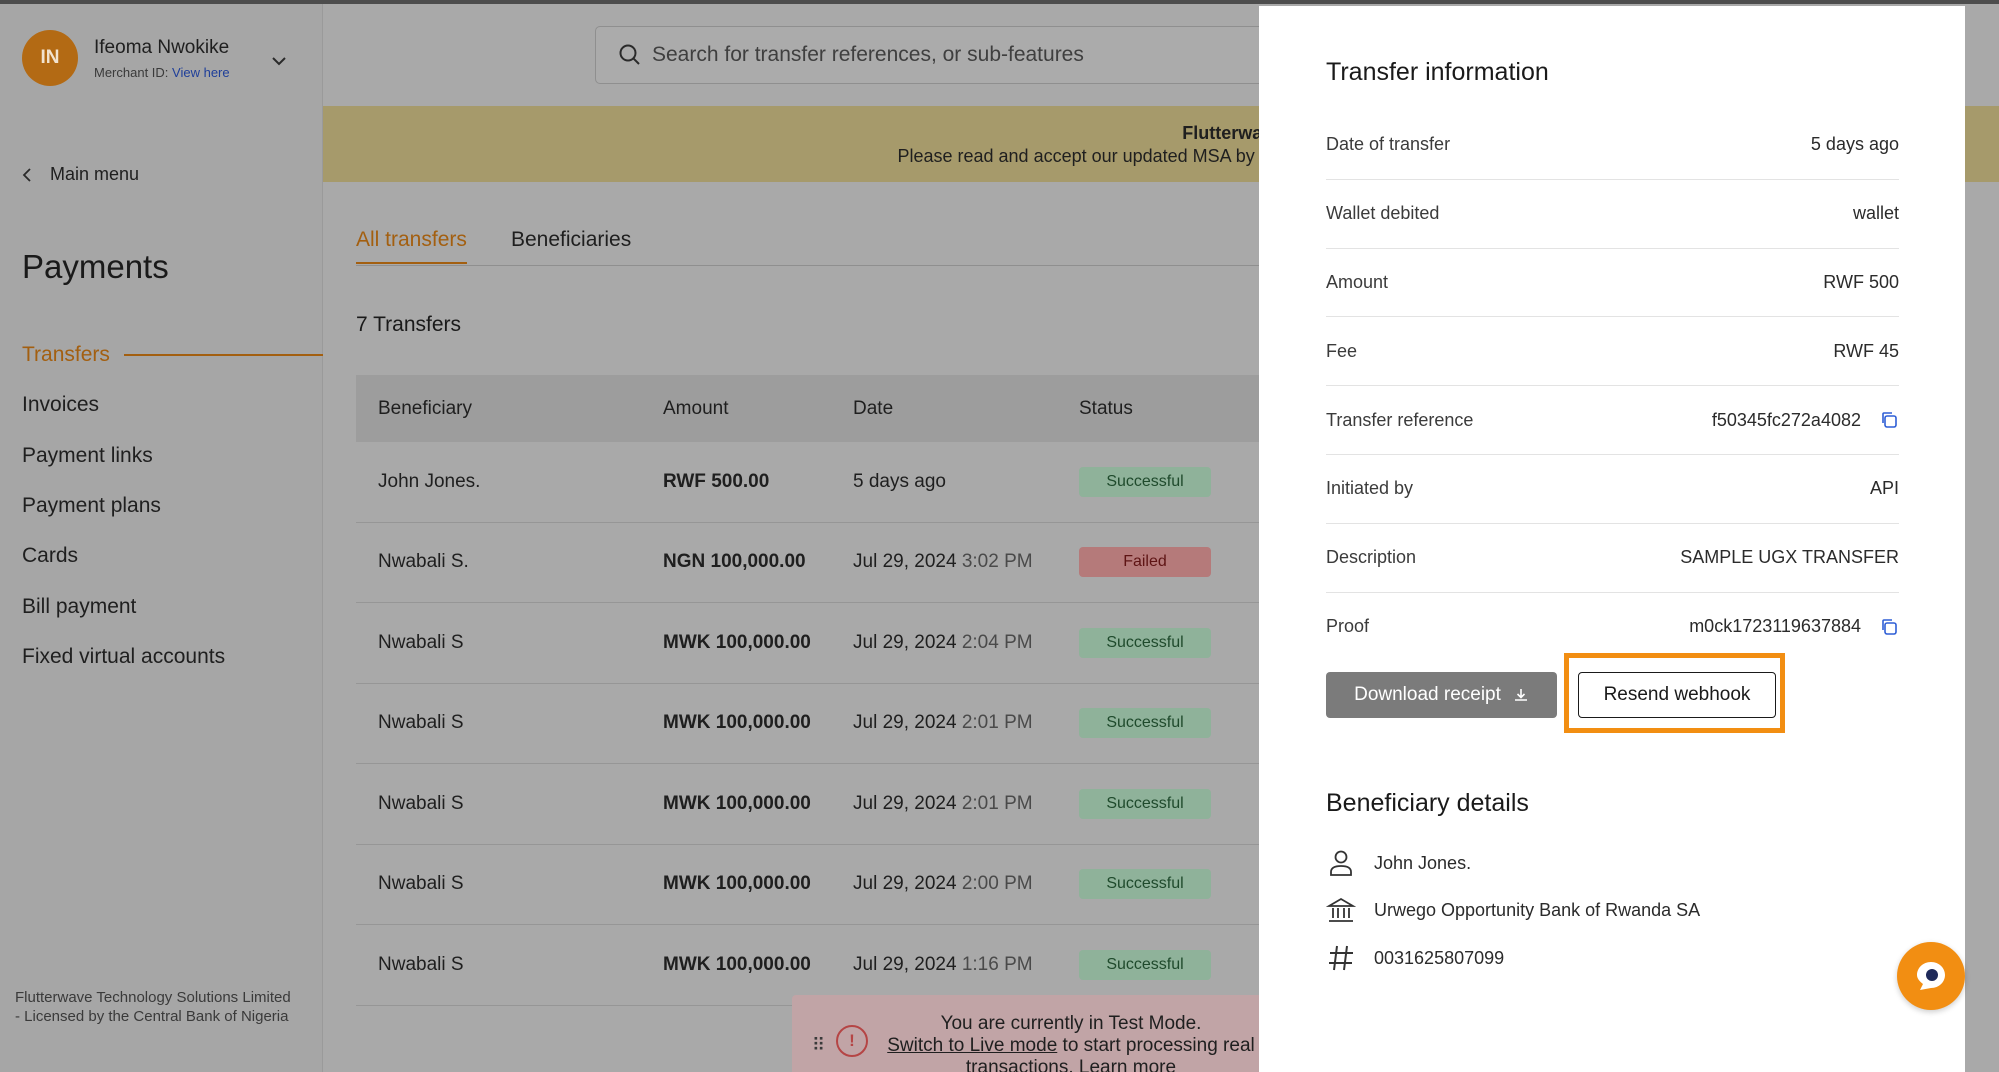 The height and width of the screenshot is (1072, 1999). What do you see at coordinates (629, 54) in the screenshot?
I see `search-icon` at bounding box center [629, 54].